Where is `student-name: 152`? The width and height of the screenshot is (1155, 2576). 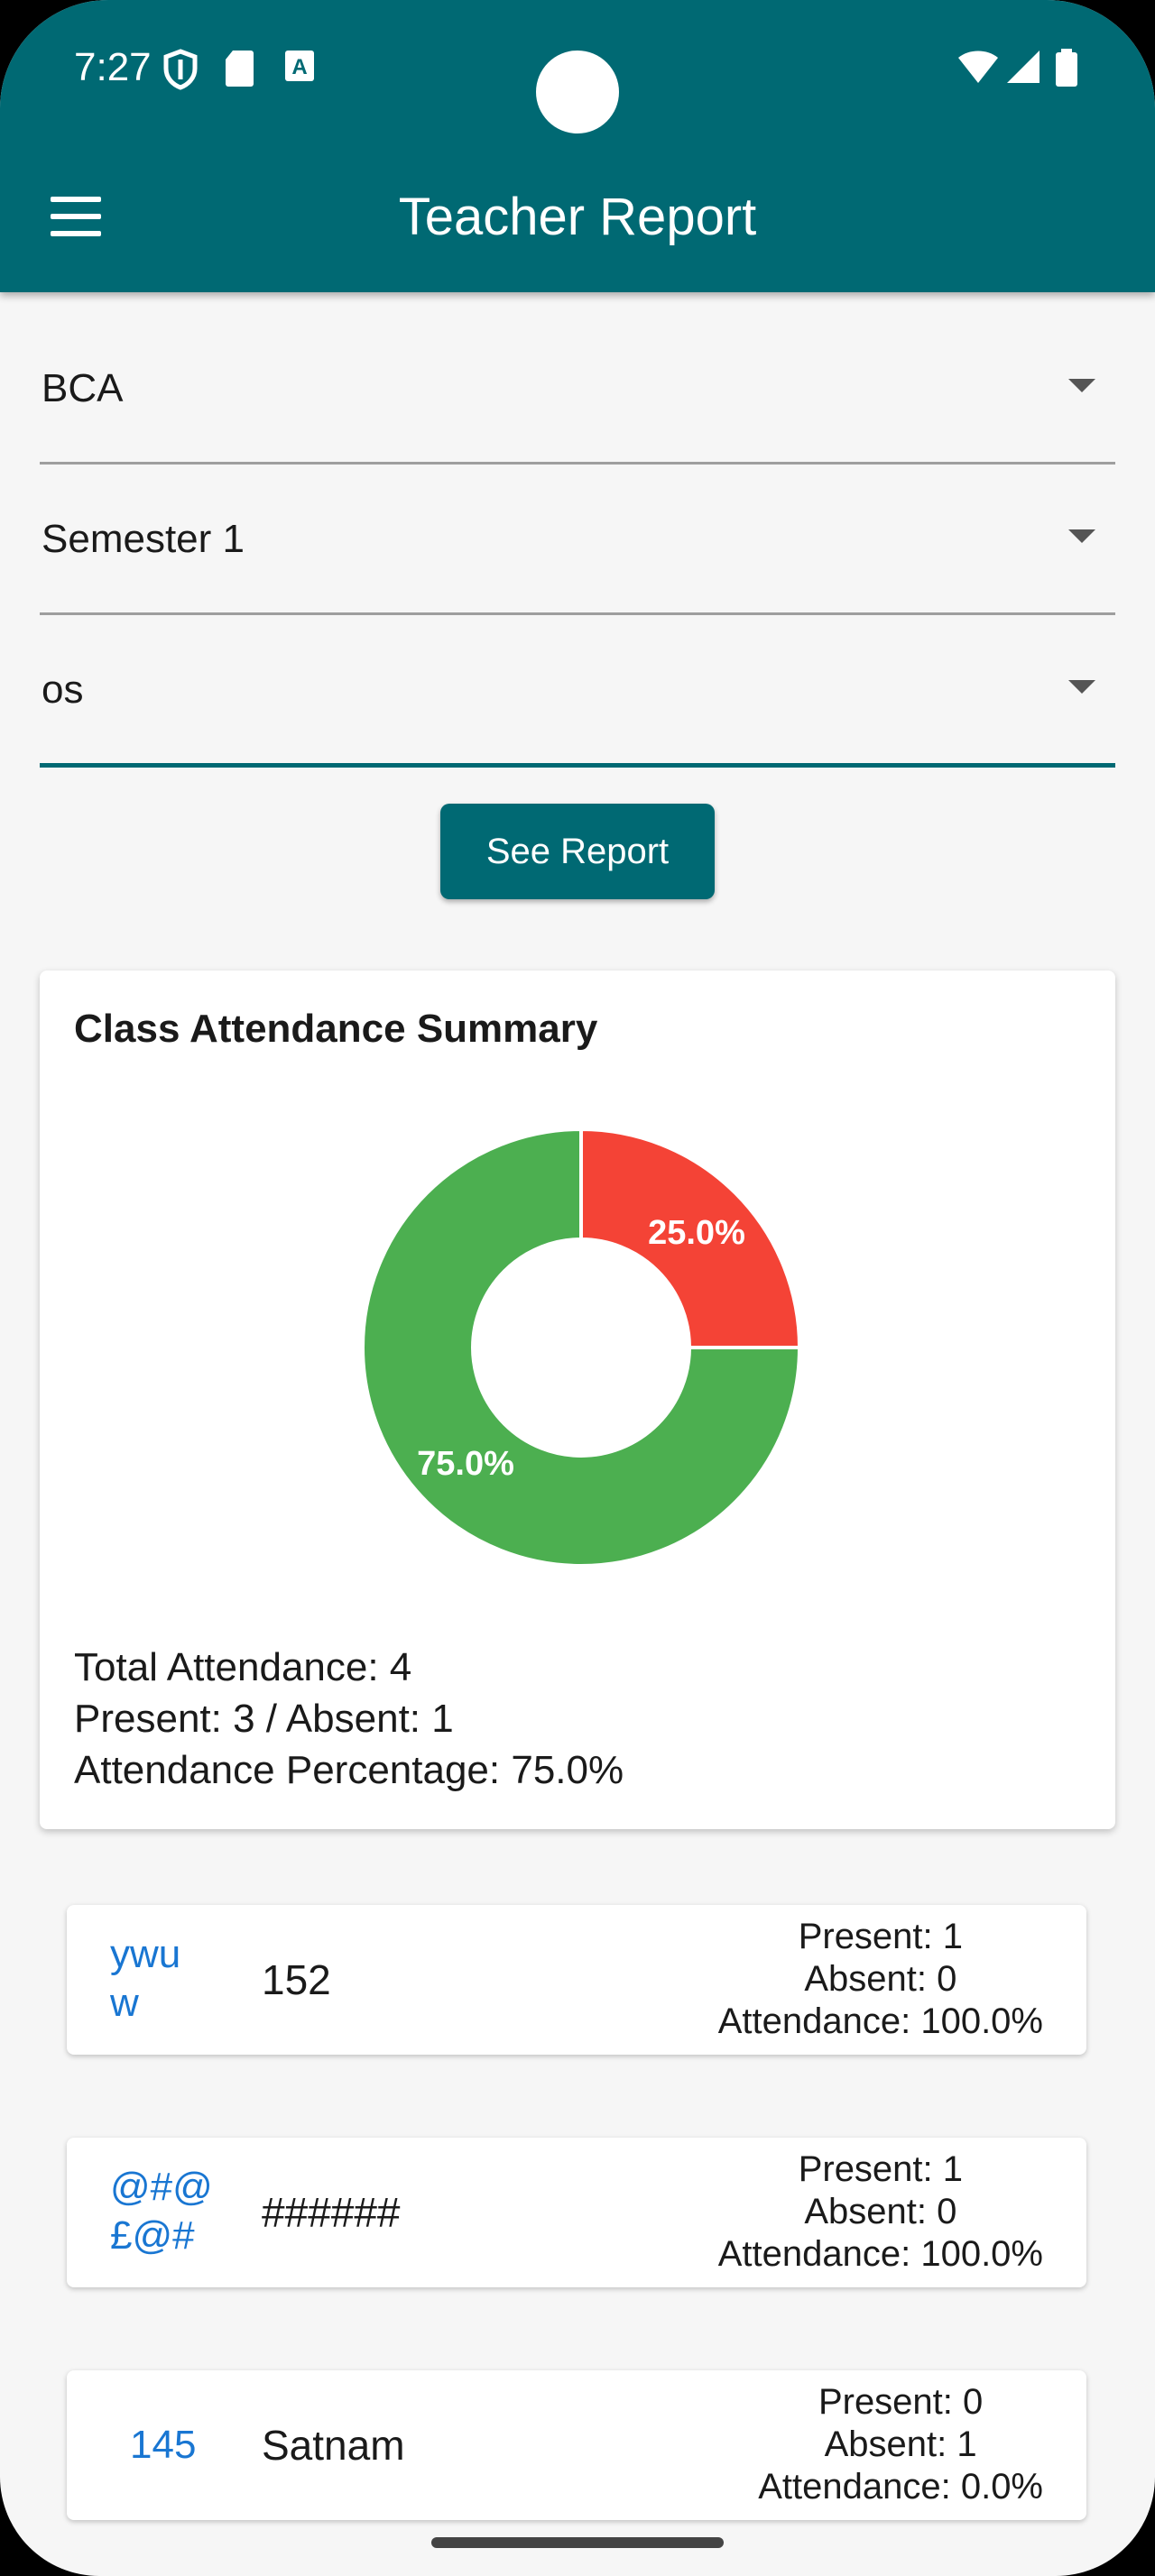
student-name: 152 is located at coordinates (296, 1980).